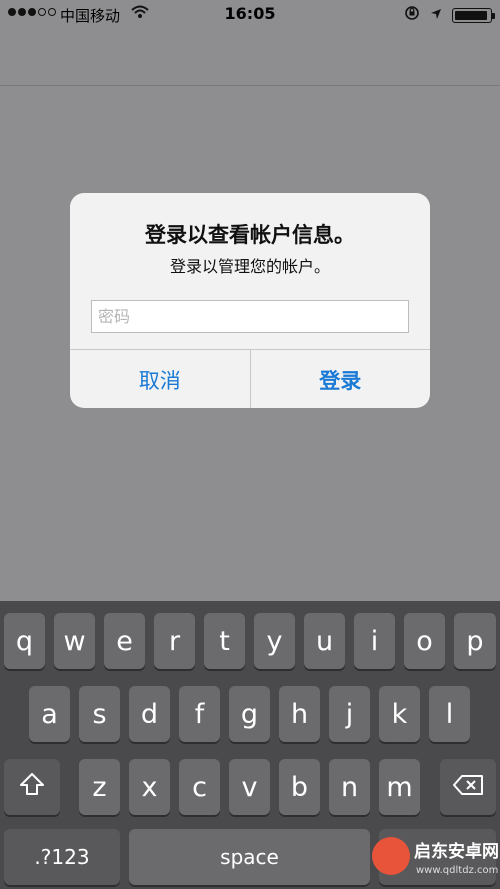 The height and width of the screenshot is (889, 500). I want to click on key-m: m, so click(399, 787).